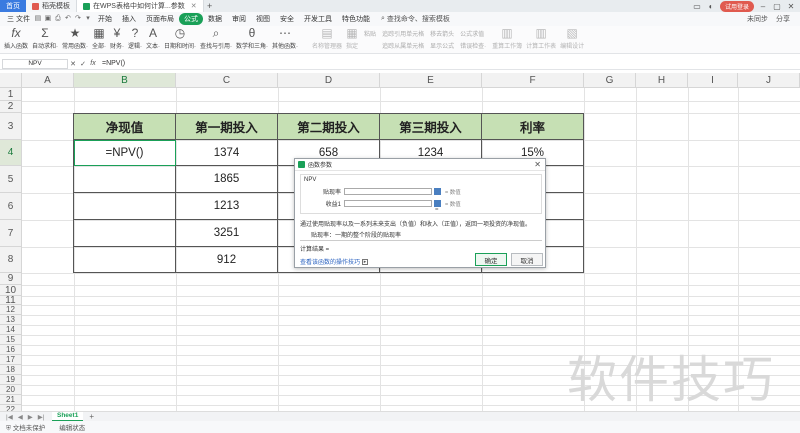  I want to click on edit-design-button: ▧ 编辑设计, so click(572, 38).